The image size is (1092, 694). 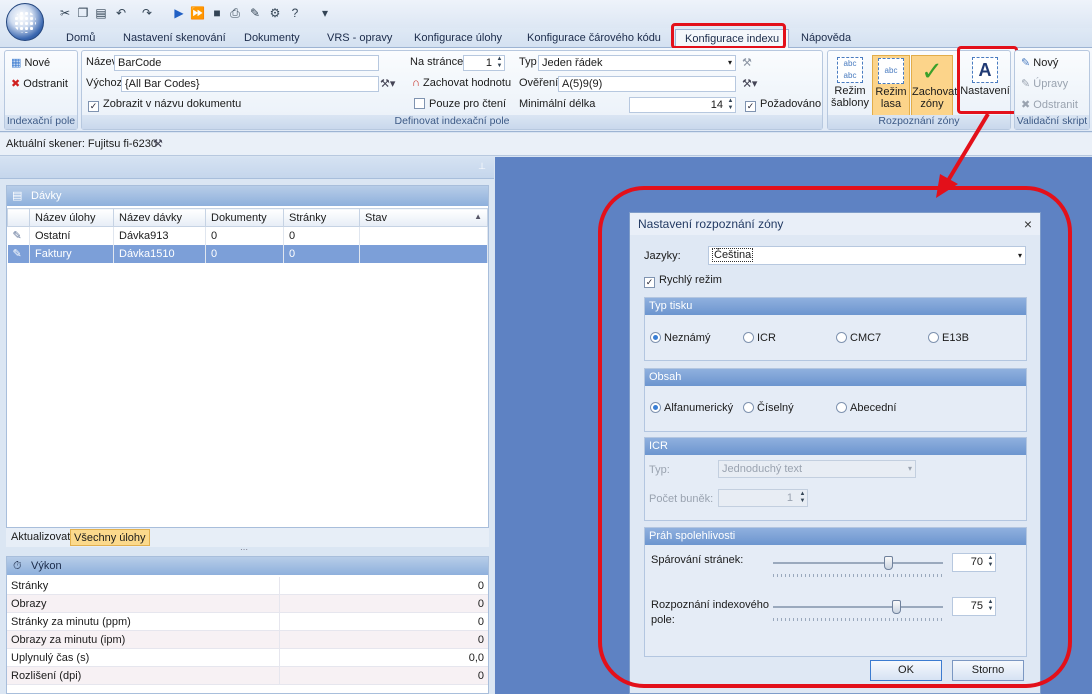 I want to click on type-tools-icon: ⚒, so click(x=747, y=62).